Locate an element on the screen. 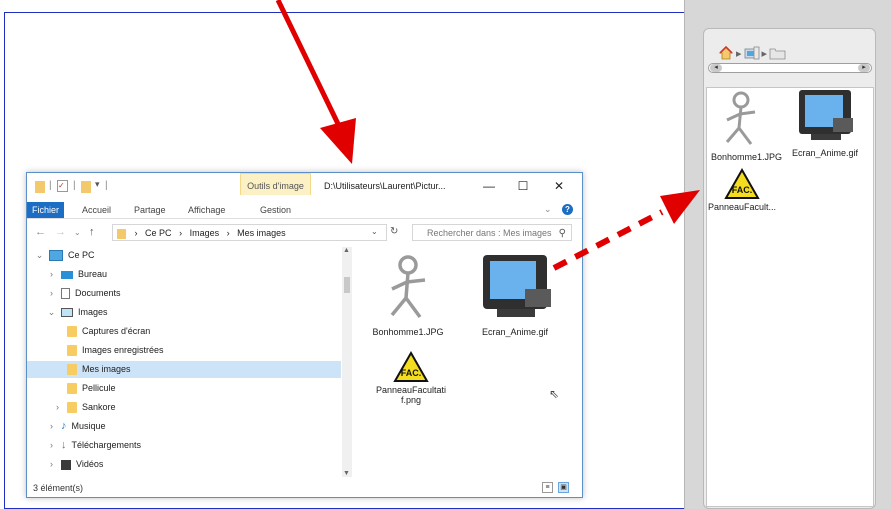 This screenshot has height=509, width=891. tree-item-telechargements: › ↓ Téléchargements is located at coordinates (94, 445).